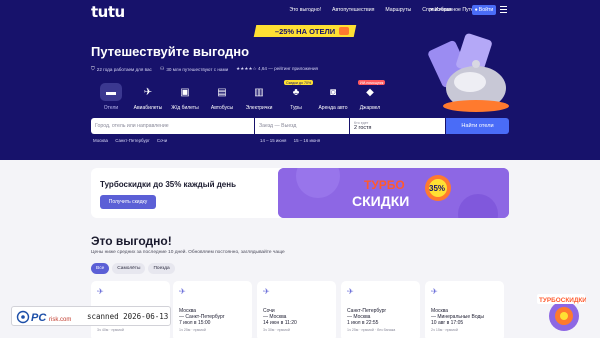  I want to click on deal-route: Москва — Минеральные Воды, so click(458, 314).